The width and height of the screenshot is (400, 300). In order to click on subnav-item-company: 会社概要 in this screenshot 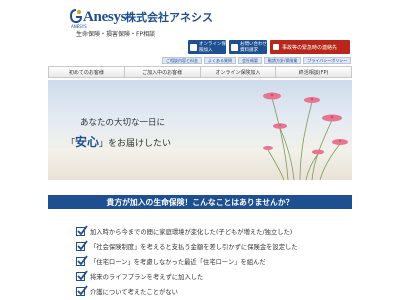, I will do `click(250, 60)`.